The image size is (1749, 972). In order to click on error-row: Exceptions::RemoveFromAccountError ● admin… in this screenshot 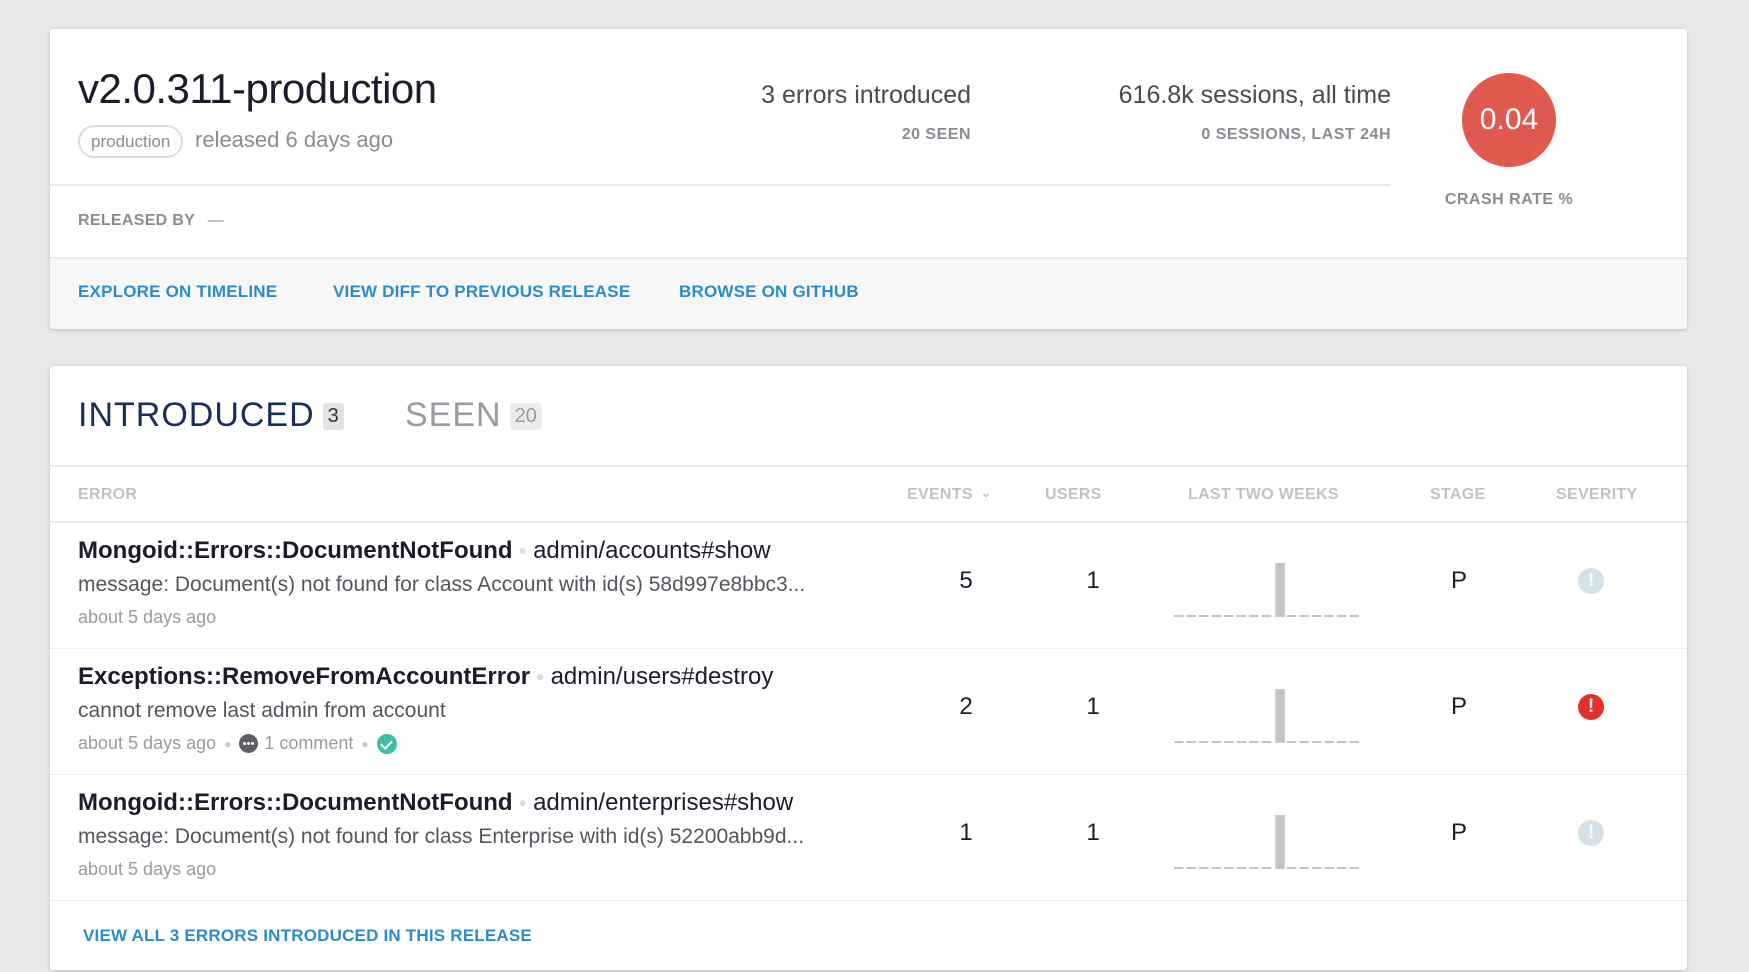, I will do `click(868, 712)`.